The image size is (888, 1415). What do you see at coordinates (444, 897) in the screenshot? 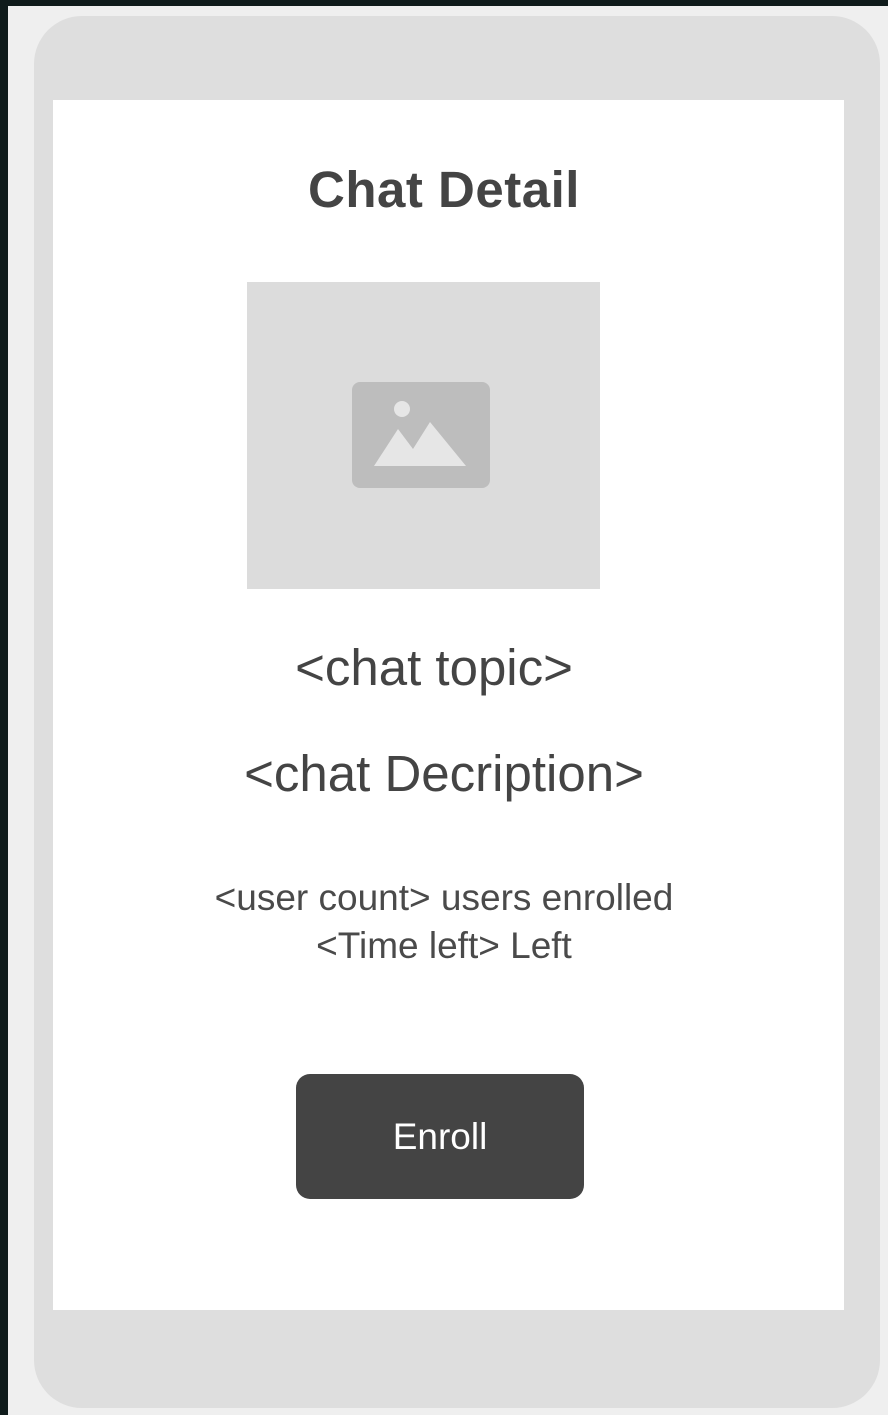
I see `users-enrolled-text: <user count> users enrolled` at bounding box center [444, 897].